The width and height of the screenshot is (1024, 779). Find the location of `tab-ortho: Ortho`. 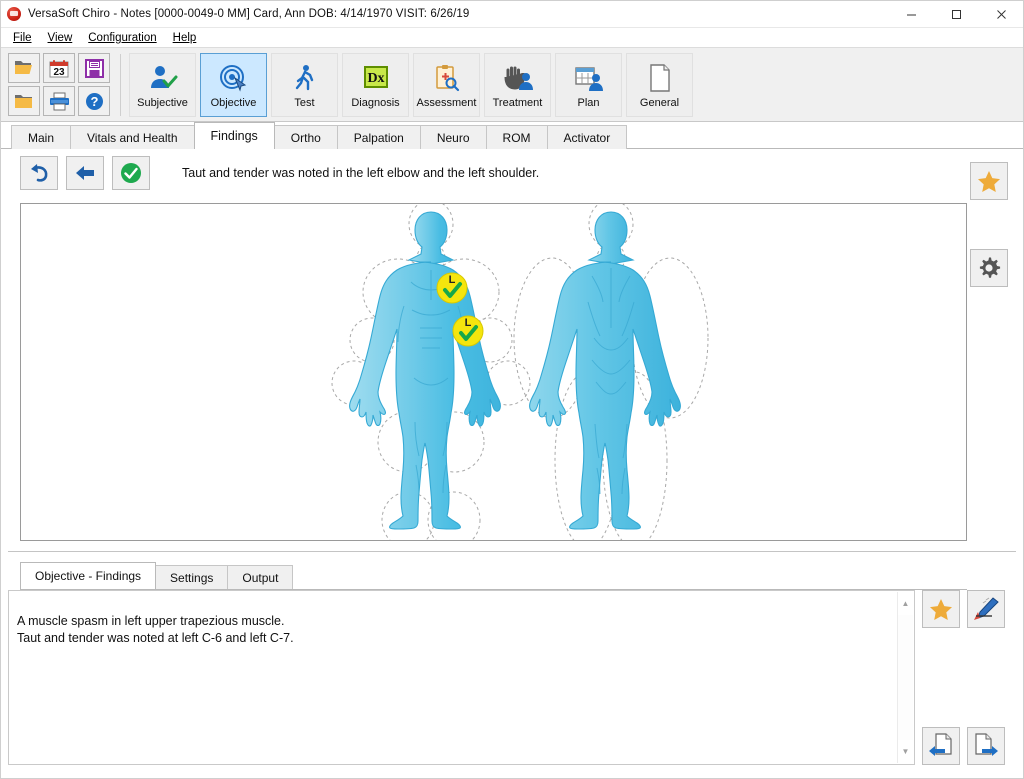

tab-ortho: Ortho is located at coordinates (305, 137).